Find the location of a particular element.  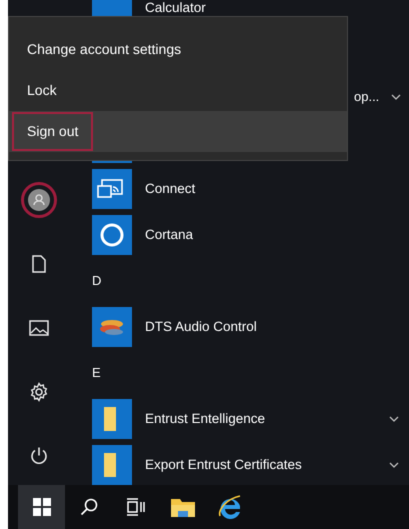

letter-header: E is located at coordinates (96, 373).